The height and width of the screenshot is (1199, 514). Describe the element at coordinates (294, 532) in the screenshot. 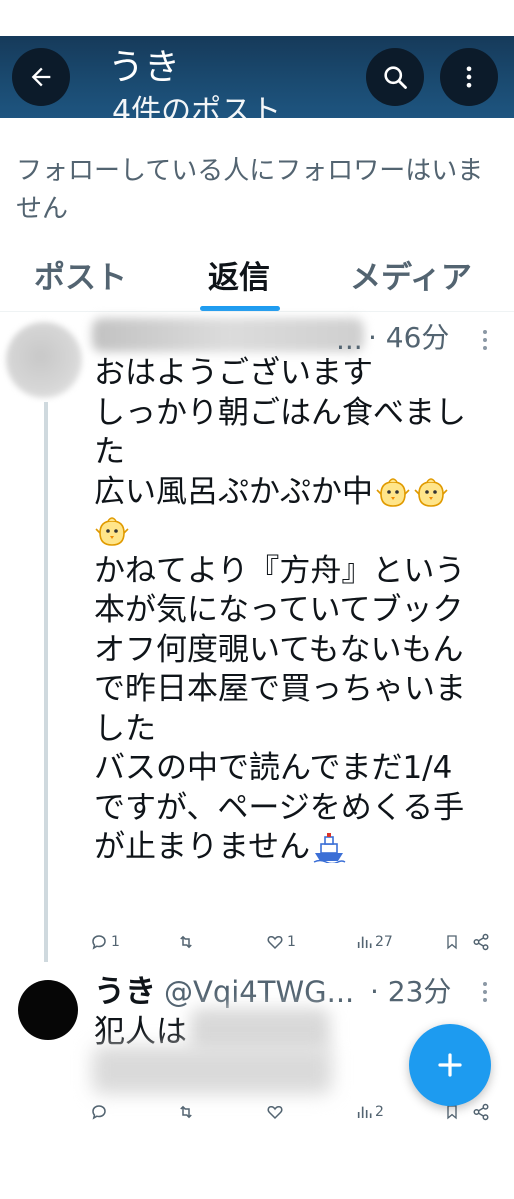

I see `post-text-line-with-emoji` at that location.